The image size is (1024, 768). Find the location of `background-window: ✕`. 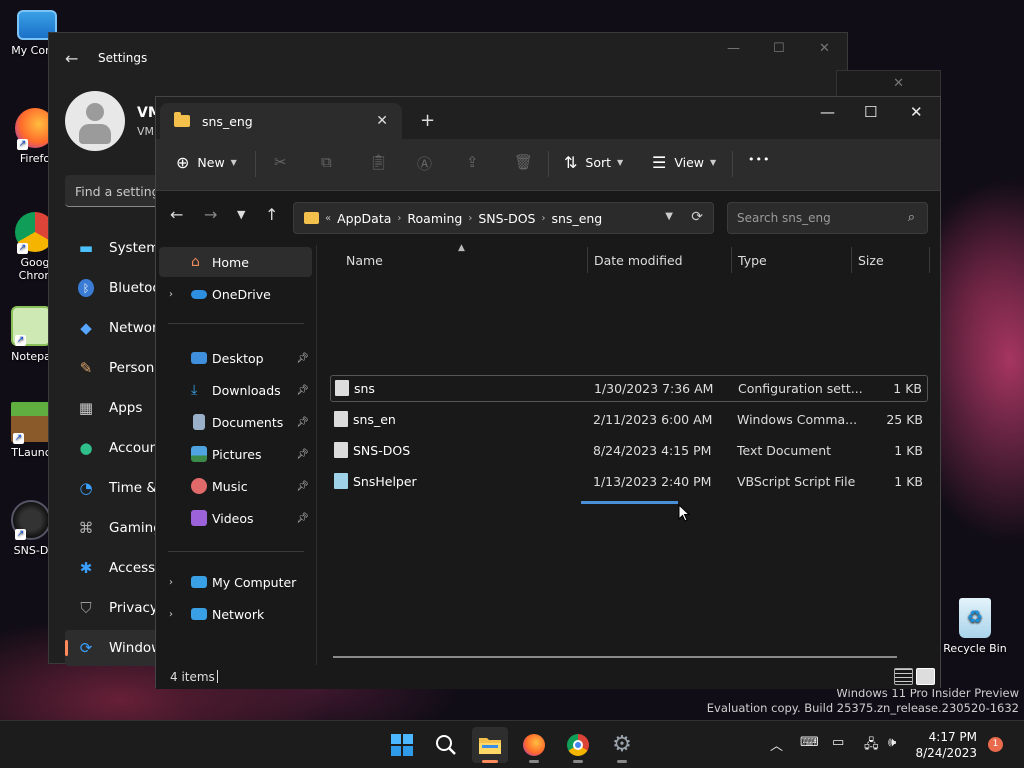

background-window: ✕ is located at coordinates (888, 84).